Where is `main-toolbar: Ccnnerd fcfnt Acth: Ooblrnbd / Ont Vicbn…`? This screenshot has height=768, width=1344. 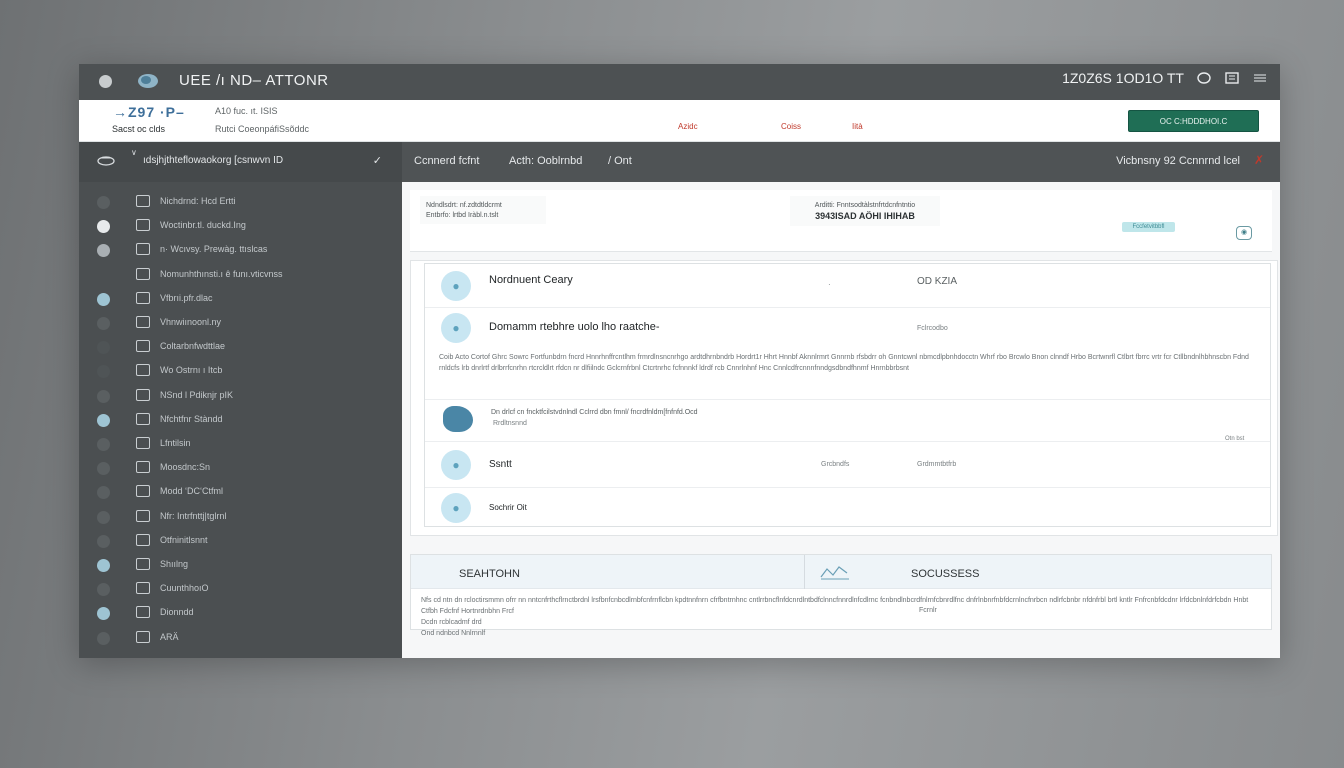
main-toolbar: Ccnnerd fcfnt Acth: Ooblrnbd / Ont Vicbn… is located at coordinates (841, 162).